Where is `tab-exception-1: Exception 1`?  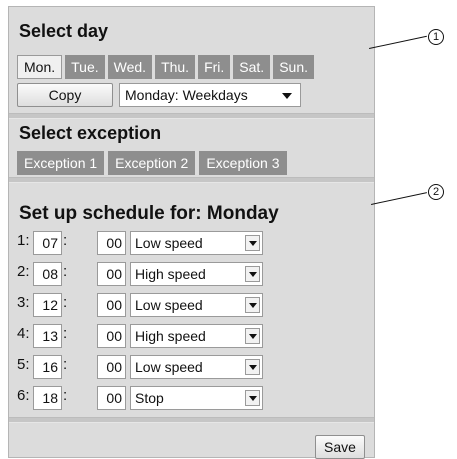 tab-exception-1: Exception 1 is located at coordinates (61, 163).